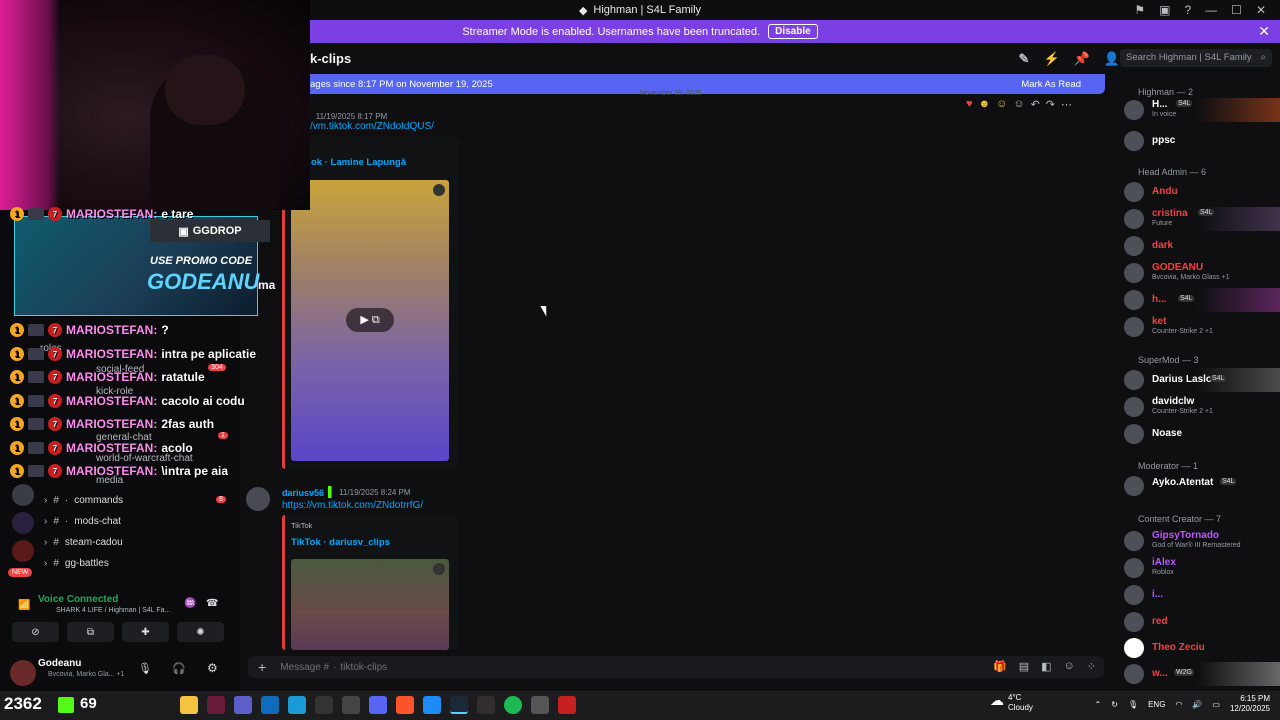 The width and height of the screenshot is (1280, 720). Describe the element at coordinates (1197, 704) in the screenshot. I see `volume-icon: 🔊` at that location.